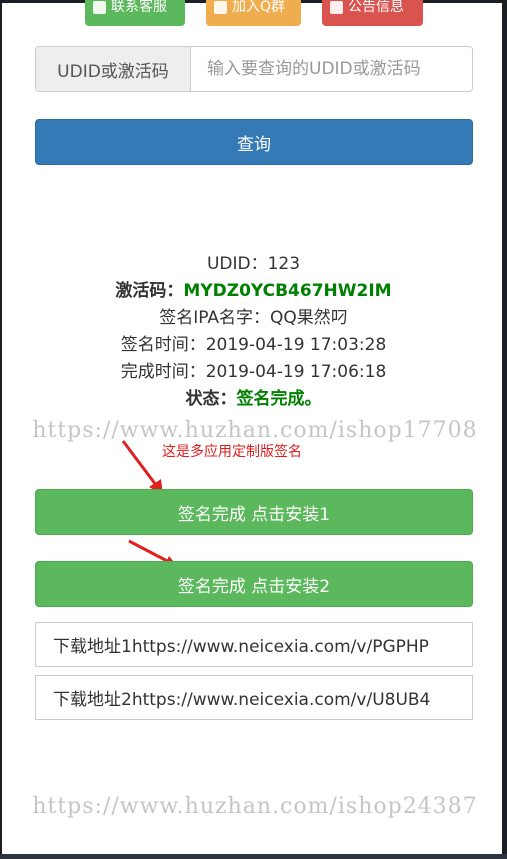 The height and width of the screenshot is (859, 507). What do you see at coordinates (376, 7) in the screenshot?
I see `announcement-label: 公告信息` at bounding box center [376, 7].